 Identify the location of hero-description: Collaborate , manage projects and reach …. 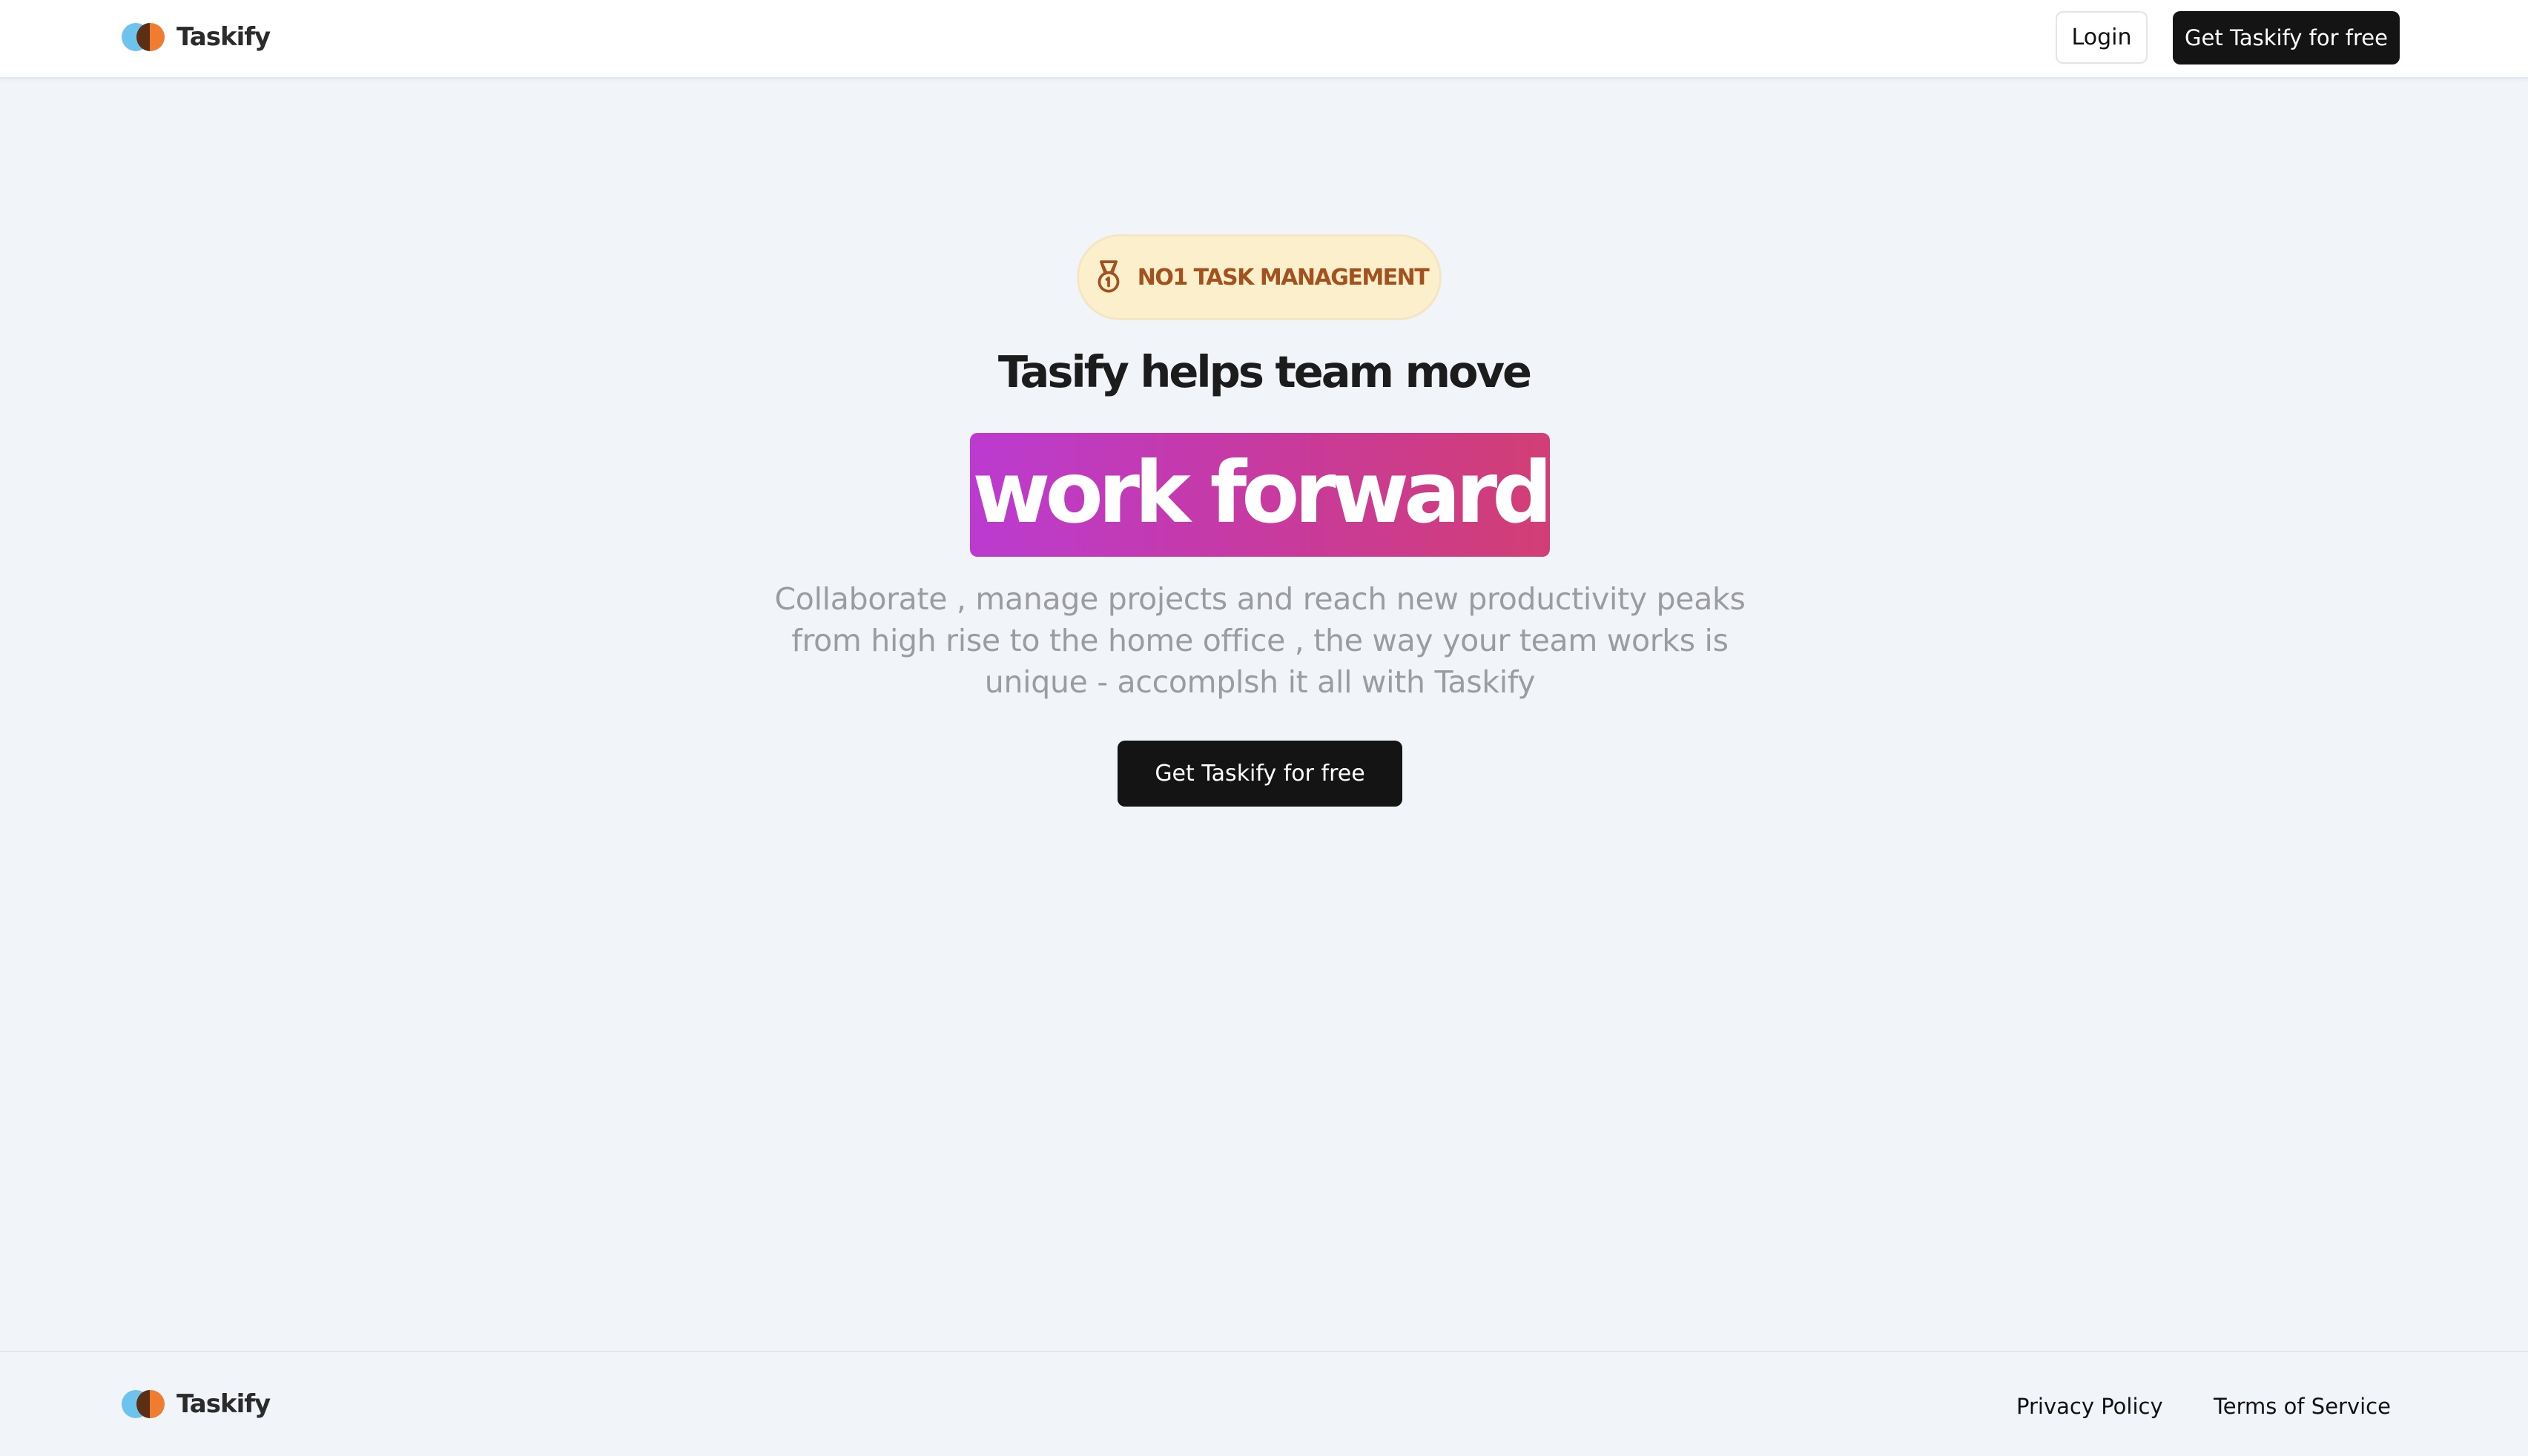
(1260, 641).